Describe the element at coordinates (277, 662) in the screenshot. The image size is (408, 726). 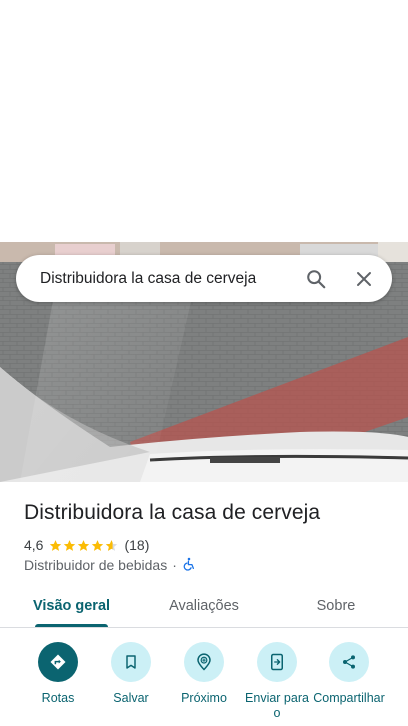
I see `send-to-phone-icon` at that location.